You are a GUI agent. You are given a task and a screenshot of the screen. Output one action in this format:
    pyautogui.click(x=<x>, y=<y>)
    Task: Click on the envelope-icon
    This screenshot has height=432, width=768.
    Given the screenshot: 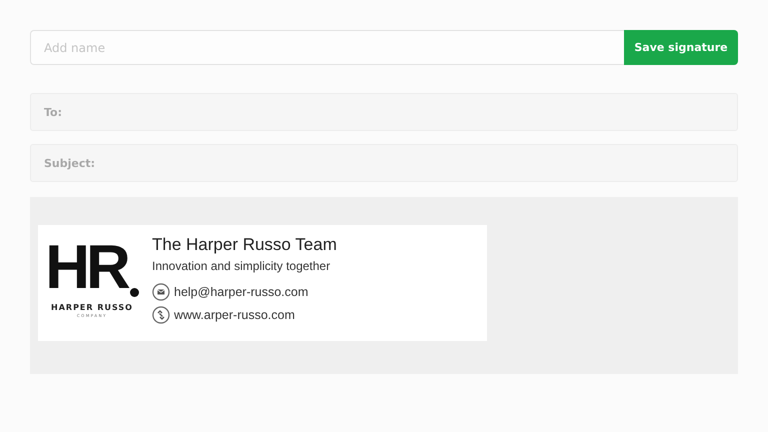 What is the action you would take?
    pyautogui.click(x=161, y=292)
    